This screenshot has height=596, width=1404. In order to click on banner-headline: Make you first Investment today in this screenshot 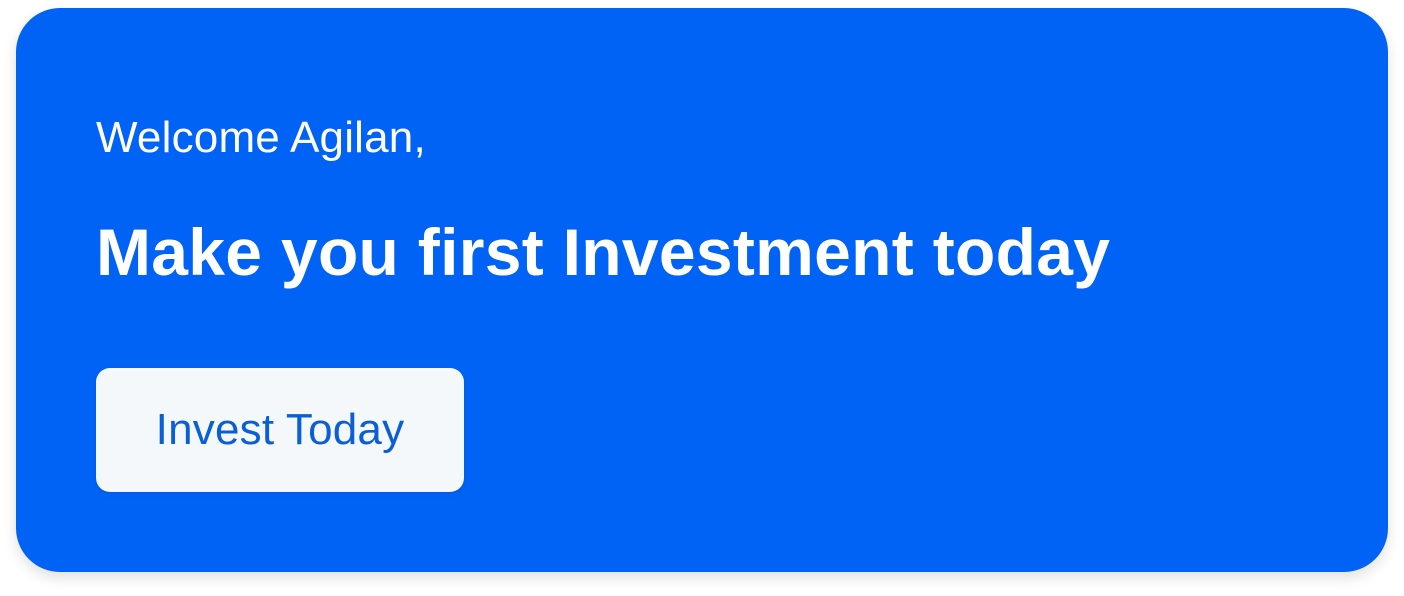, I will do `click(603, 252)`.